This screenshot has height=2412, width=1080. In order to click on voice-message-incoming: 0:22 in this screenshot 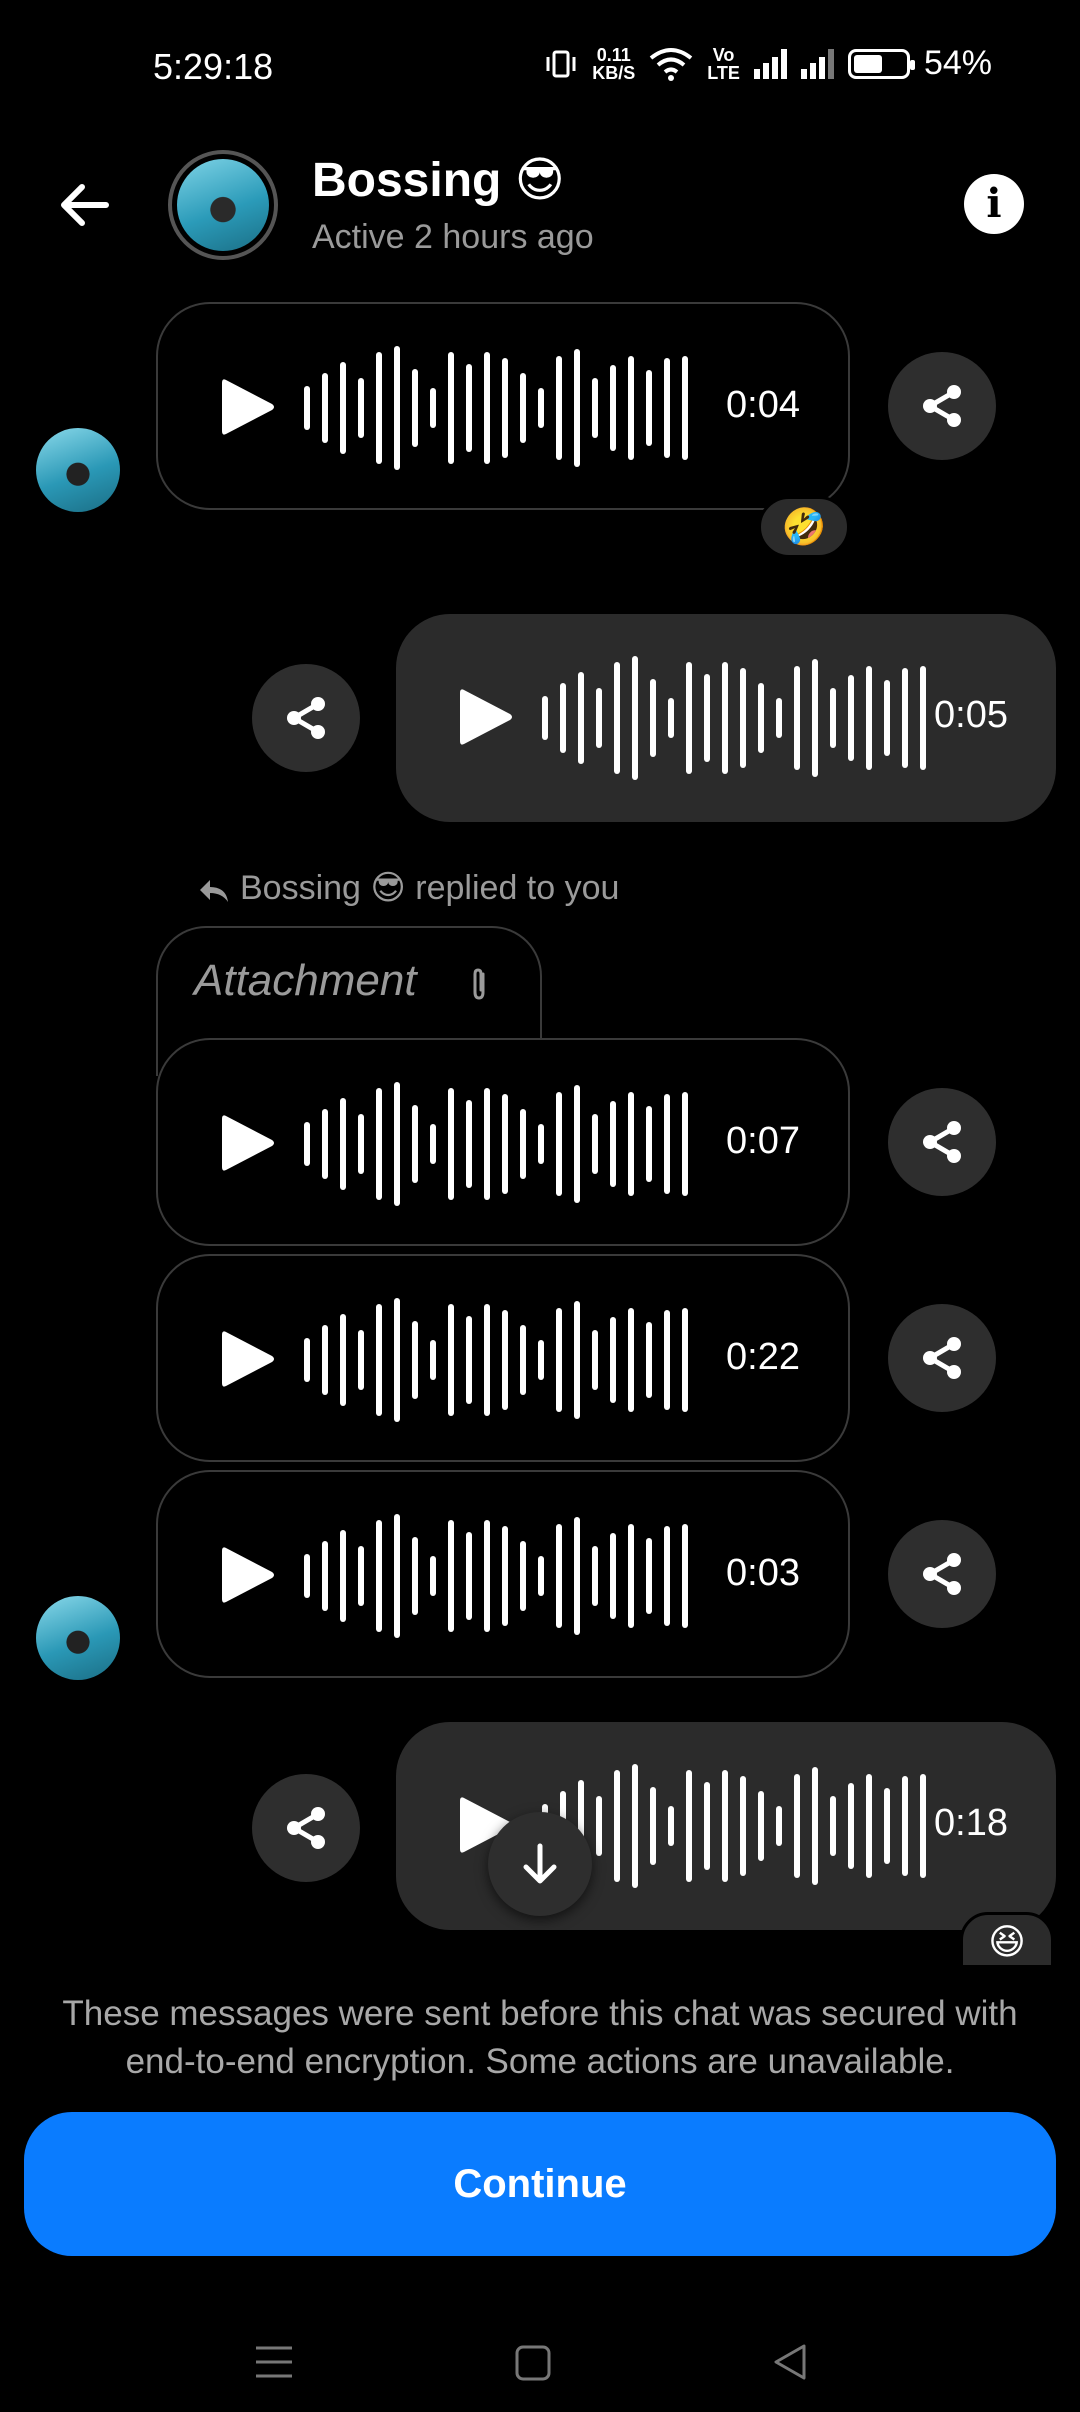, I will do `click(503, 1358)`.